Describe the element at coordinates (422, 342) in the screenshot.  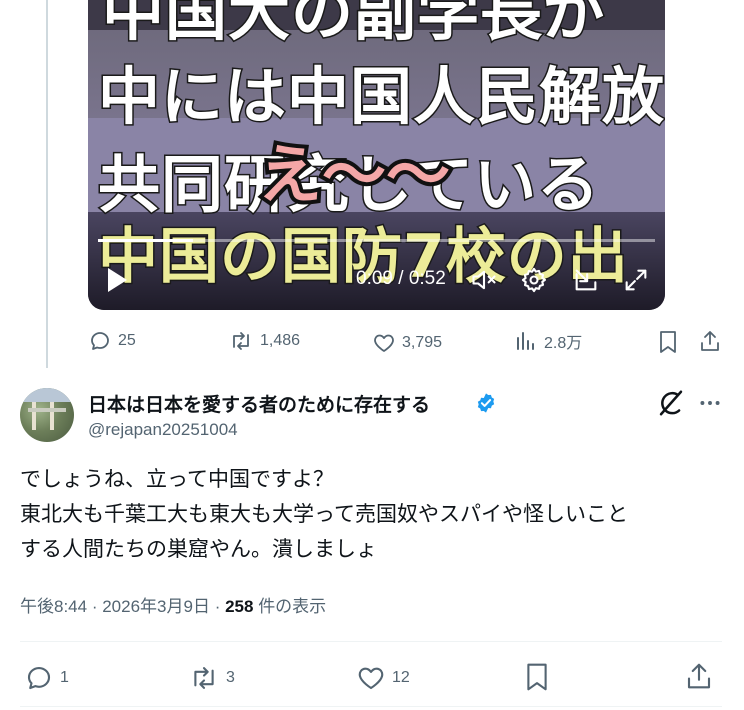
I see `like-count: 3,795` at that location.